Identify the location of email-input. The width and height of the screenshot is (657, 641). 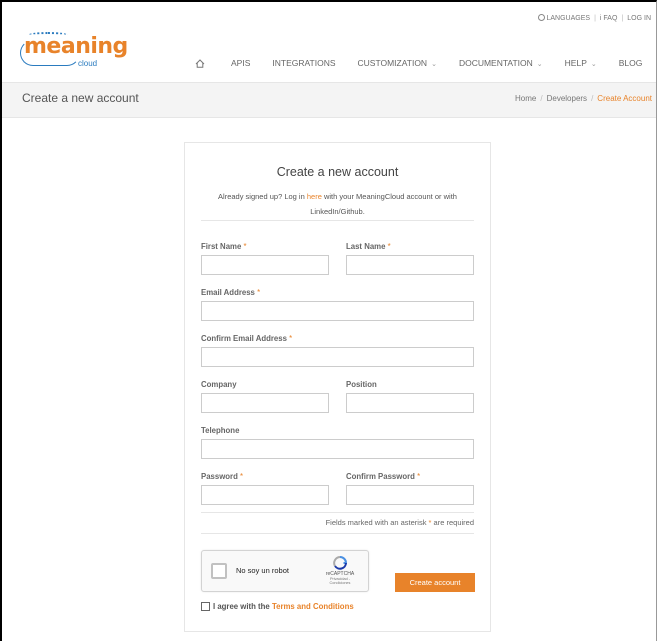
(337, 311).